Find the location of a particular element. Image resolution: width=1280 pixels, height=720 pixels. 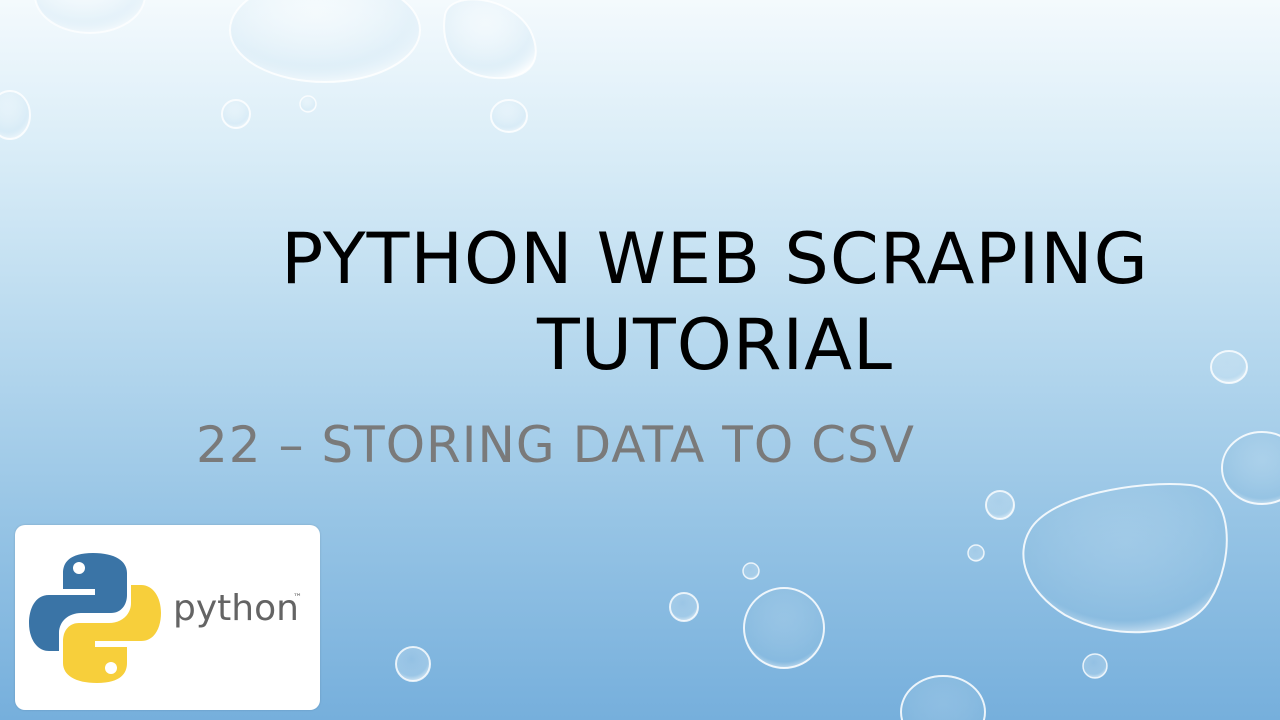

trademark-symbol: ™ is located at coordinates (297, 598).